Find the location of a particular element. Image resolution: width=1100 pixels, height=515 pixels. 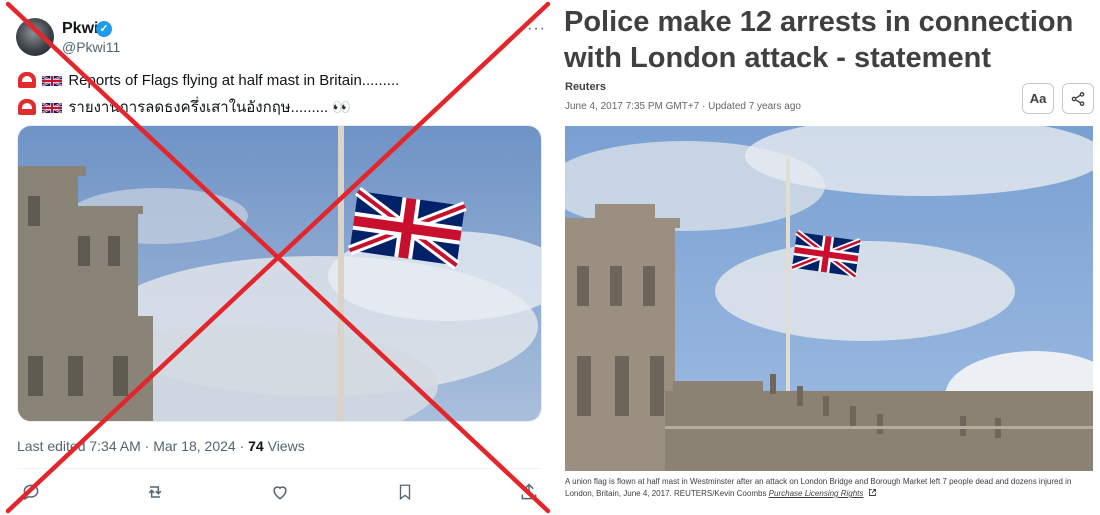

views-label: Views is located at coordinates (284, 446).